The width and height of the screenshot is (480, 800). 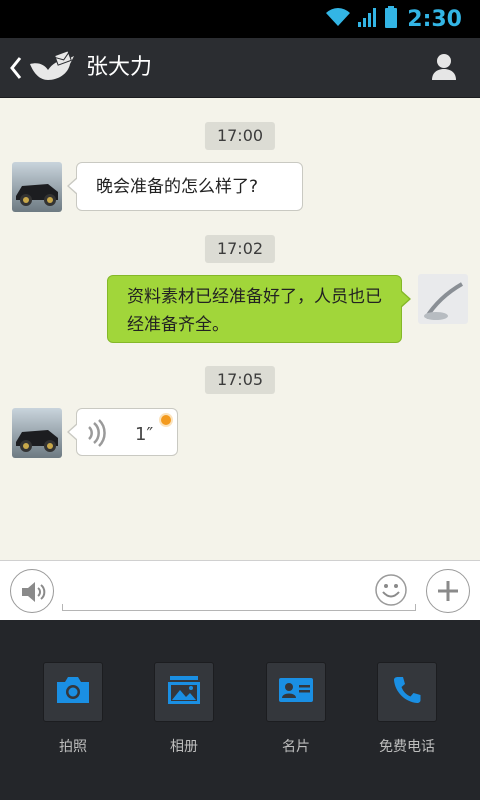 I want to click on action-label: 拍照, so click(x=73, y=747).